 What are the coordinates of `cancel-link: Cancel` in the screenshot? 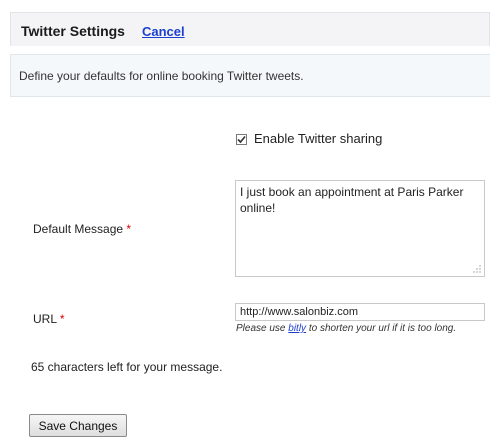 It's located at (163, 31).